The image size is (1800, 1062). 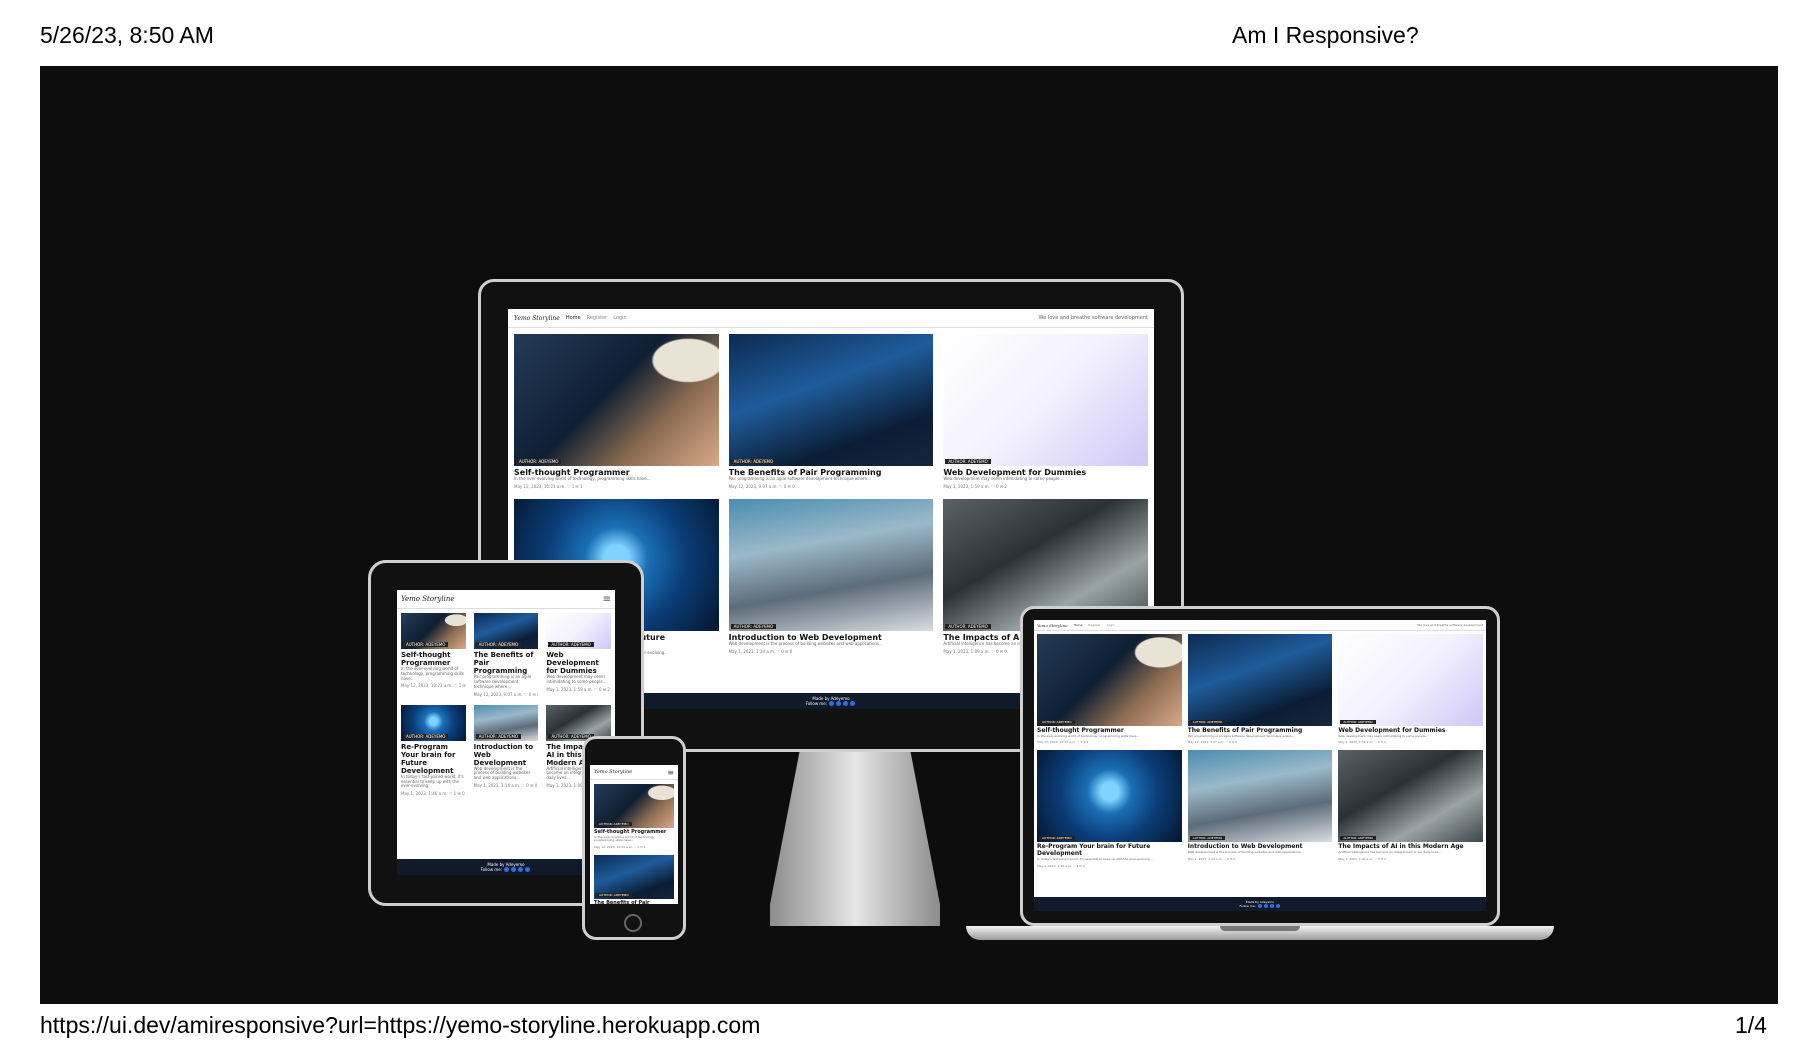 I want to click on post-title: Introduction to Web Development, so click(x=506, y=755).